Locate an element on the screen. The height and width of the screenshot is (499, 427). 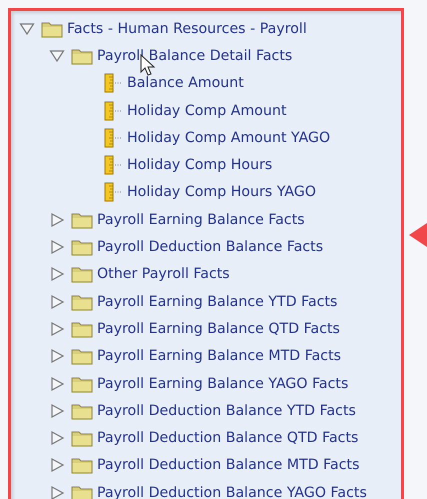
tree-item: Holiday Comp Hours YAGO is located at coordinates (221, 192).